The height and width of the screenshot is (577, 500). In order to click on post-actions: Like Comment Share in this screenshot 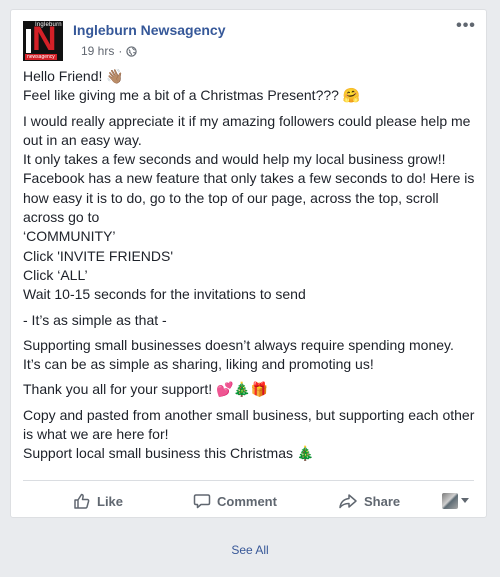, I will do `click(248, 501)`.